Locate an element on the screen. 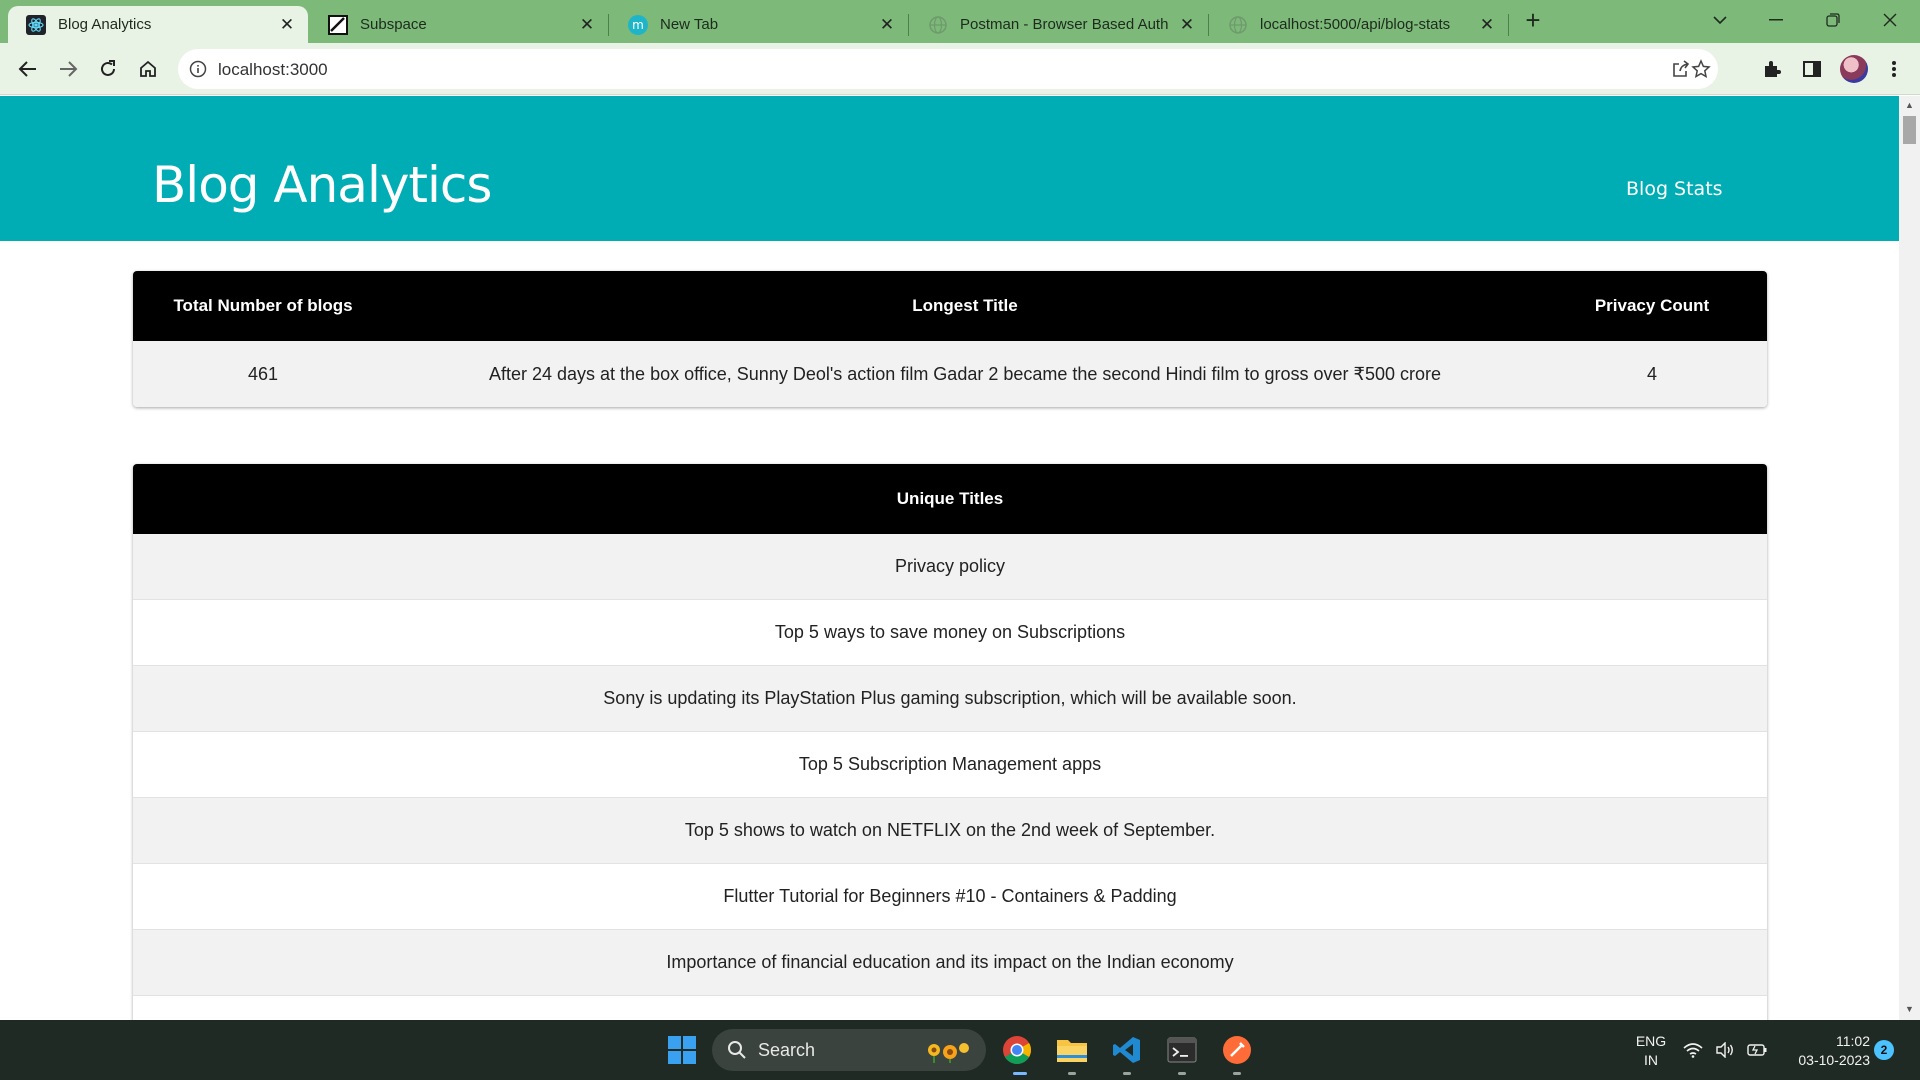 Image resolution: width=1920 pixels, height=1080 pixels. forward-arrow-icon is located at coordinates (68, 69).